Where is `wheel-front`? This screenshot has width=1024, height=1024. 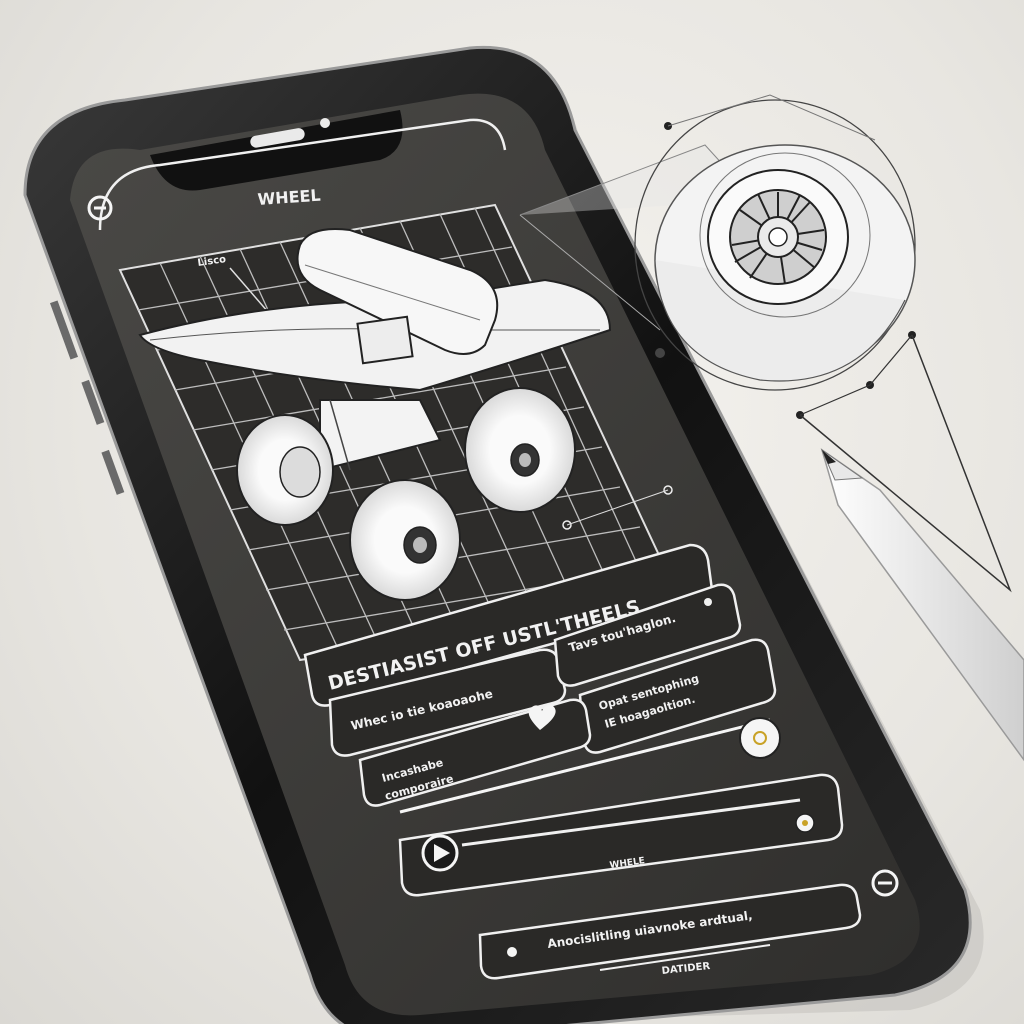
wheel-front is located at coordinates (405, 540).